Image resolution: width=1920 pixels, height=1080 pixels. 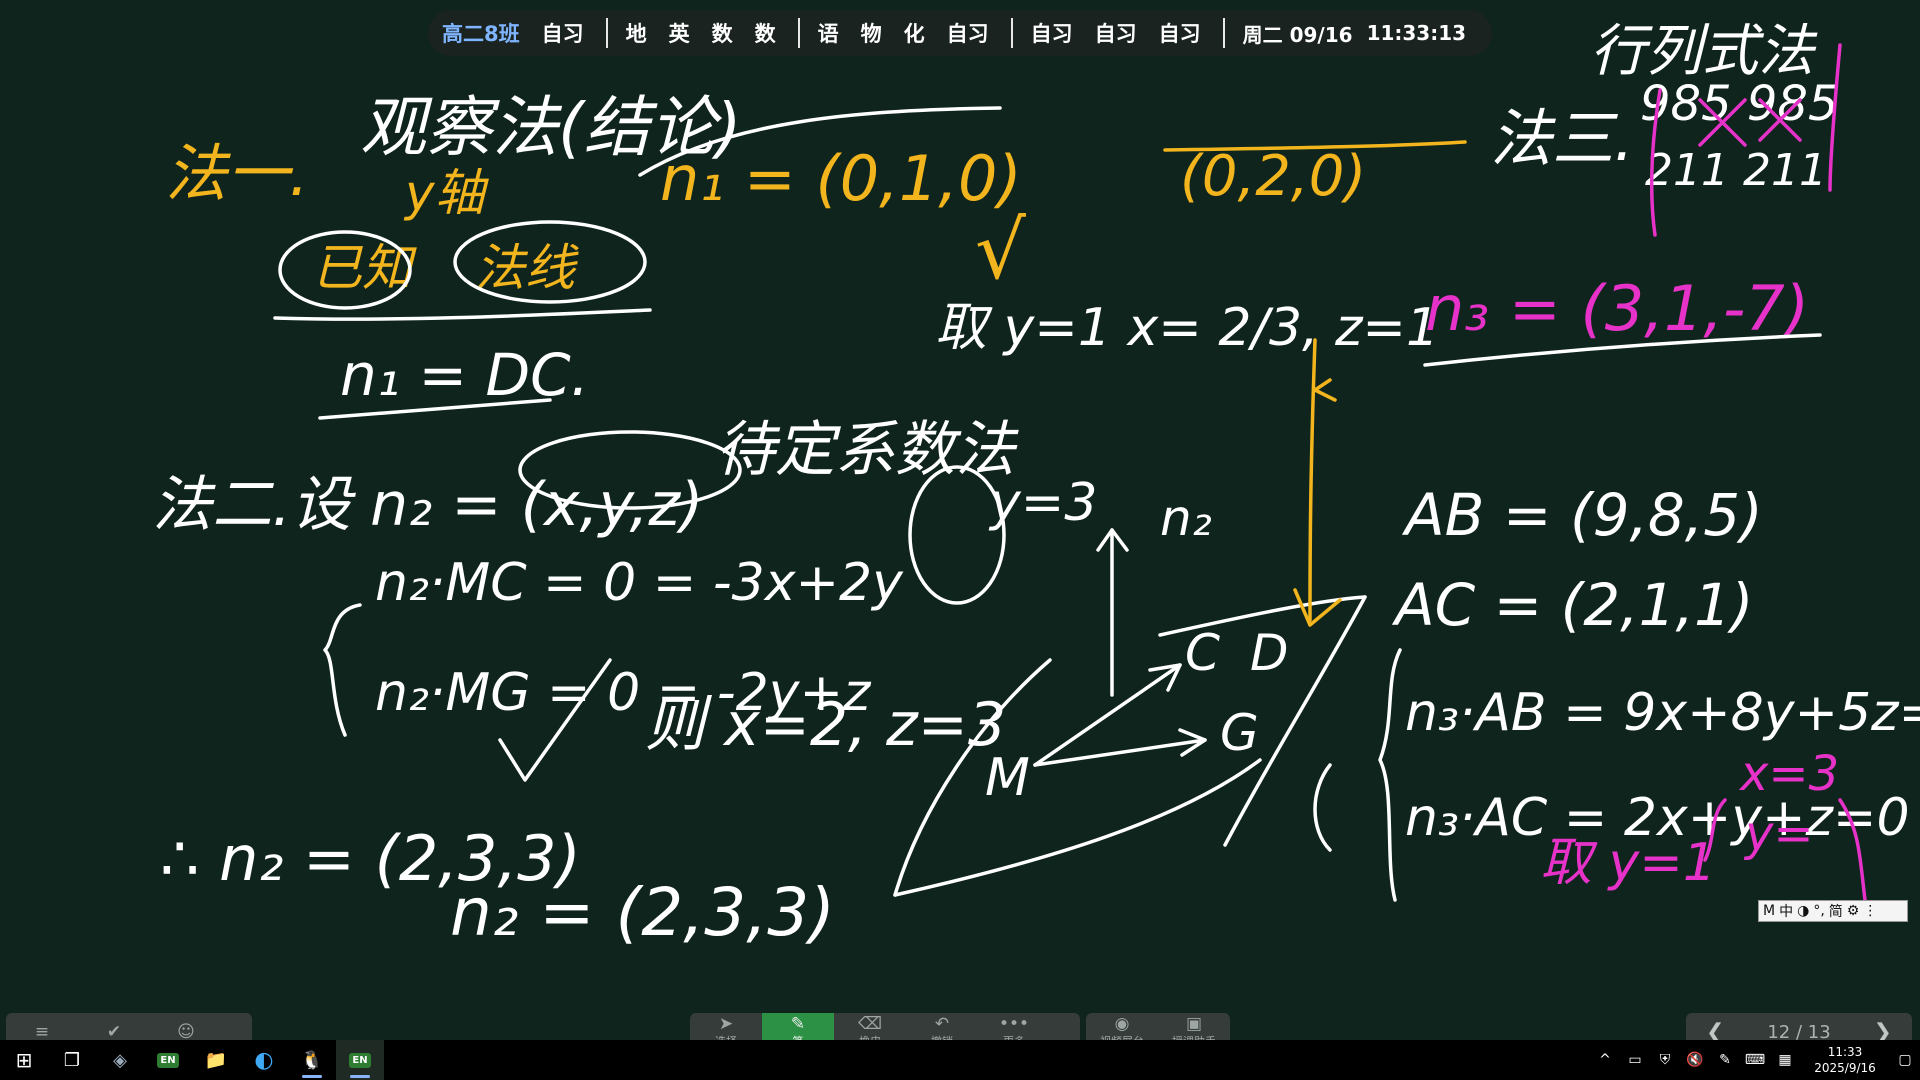 I want to click on note-method-three: 法三., so click(x=1562, y=138).